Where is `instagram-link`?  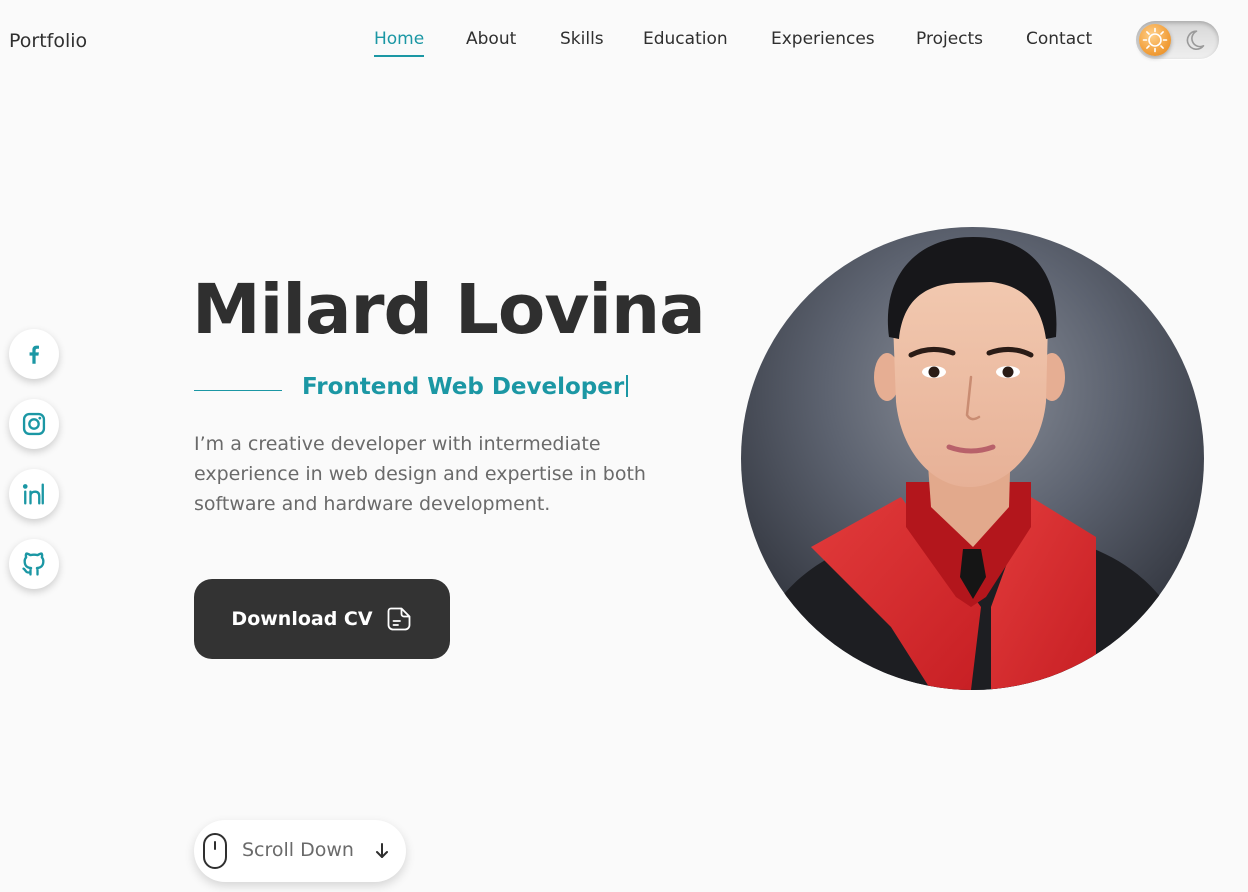
instagram-link is located at coordinates (34, 424).